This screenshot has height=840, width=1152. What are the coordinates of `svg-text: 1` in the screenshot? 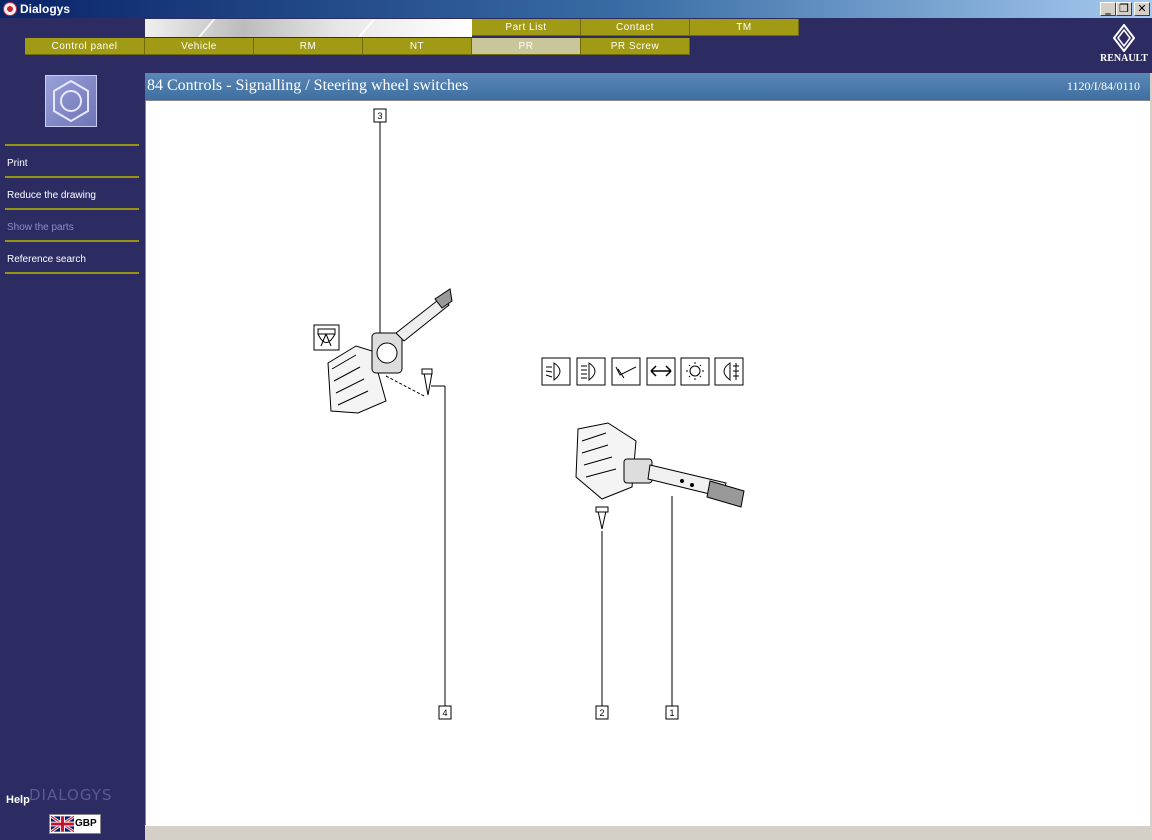 It's located at (671, 713).